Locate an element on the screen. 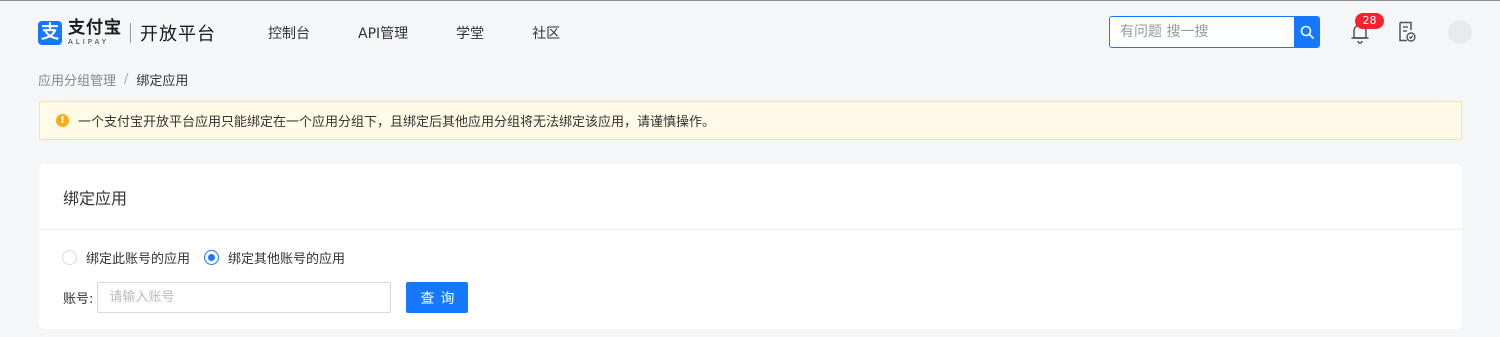 The height and width of the screenshot is (337, 1500). radio-label: 绑定此账号的应用 is located at coordinates (138, 259).